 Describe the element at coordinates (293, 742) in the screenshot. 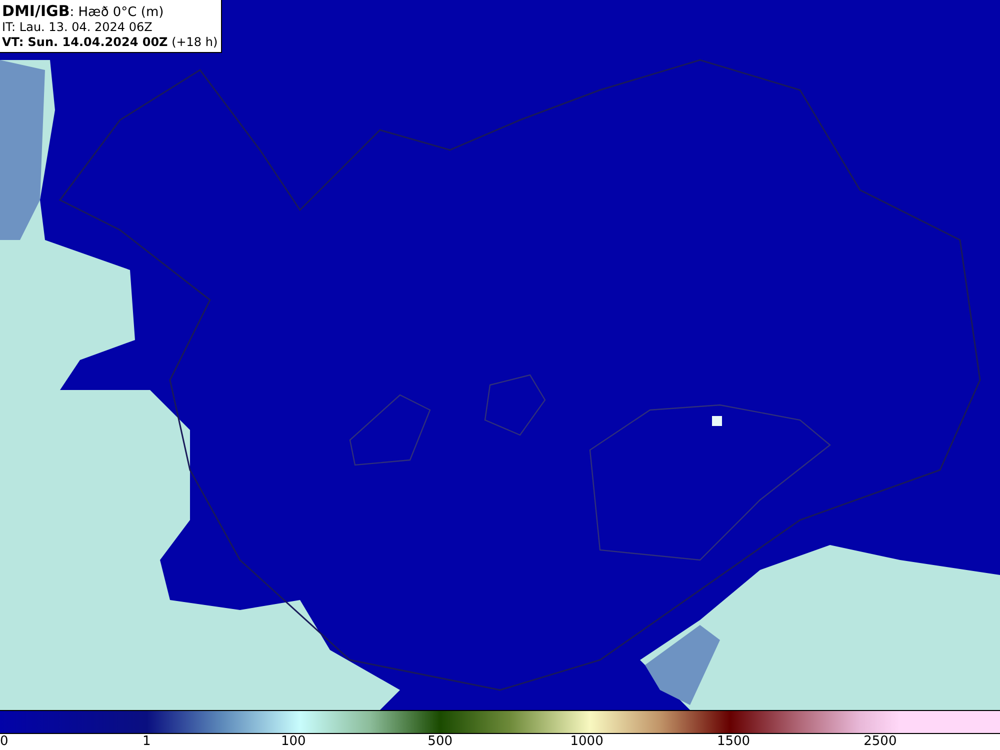

I see `legend-label: 100` at that location.